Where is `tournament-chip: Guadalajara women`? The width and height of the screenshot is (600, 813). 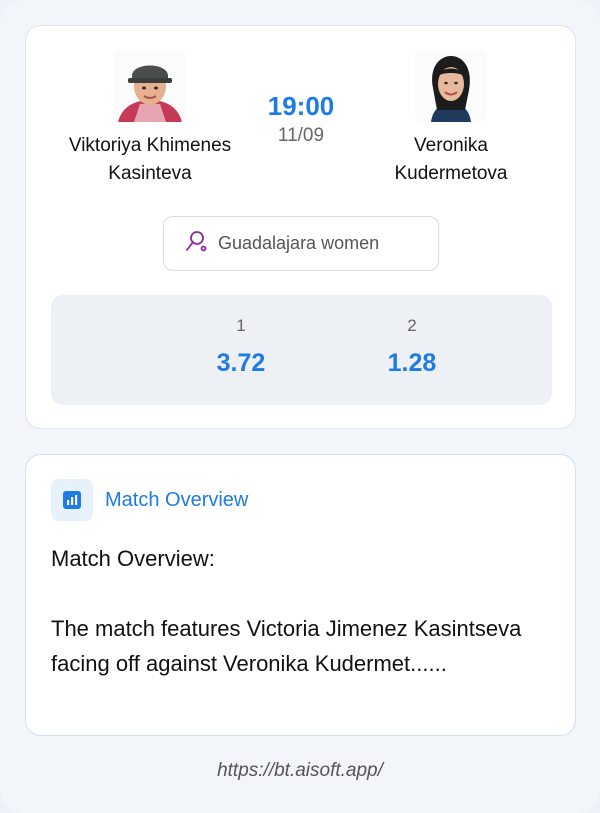
tournament-chip: Guadalajara women is located at coordinates (301, 243).